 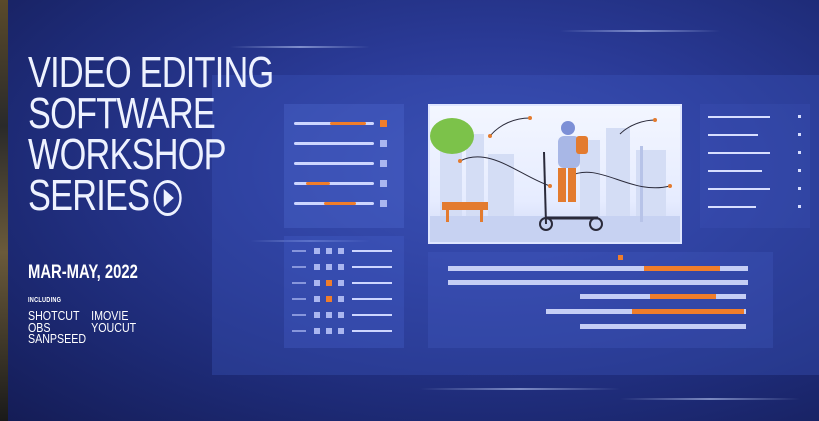 What do you see at coordinates (344, 292) in the screenshot?
I see `tracks-panel` at bounding box center [344, 292].